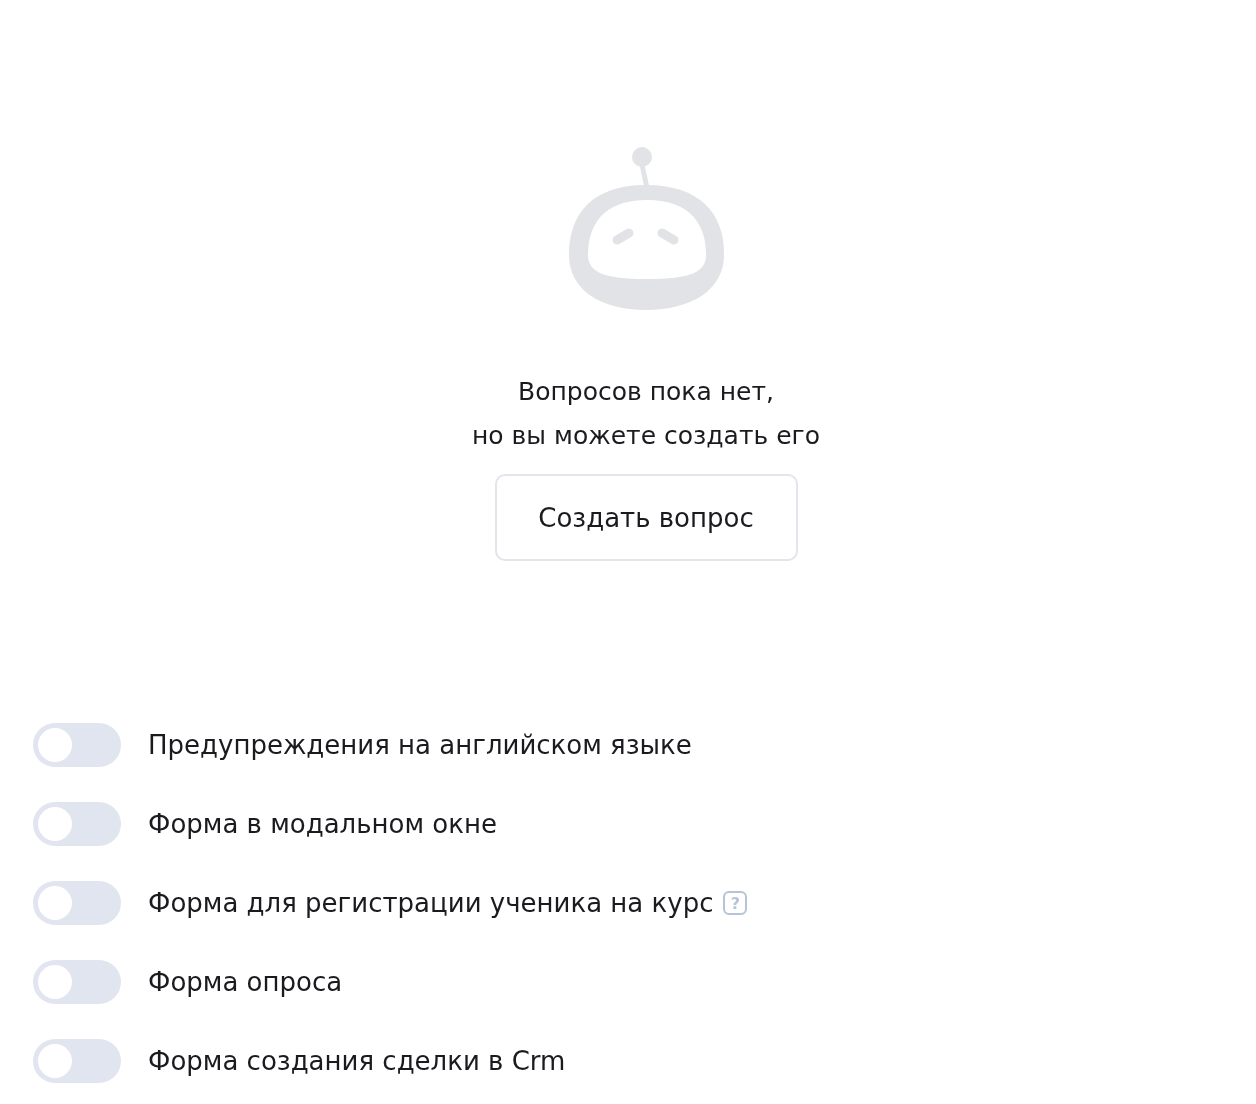 Image resolution: width=1256 pixels, height=1104 pixels. Describe the element at coordinates (357, 1061) in the screenshot. I see `setting-label: Форма создания сделки в Crm` at that location.